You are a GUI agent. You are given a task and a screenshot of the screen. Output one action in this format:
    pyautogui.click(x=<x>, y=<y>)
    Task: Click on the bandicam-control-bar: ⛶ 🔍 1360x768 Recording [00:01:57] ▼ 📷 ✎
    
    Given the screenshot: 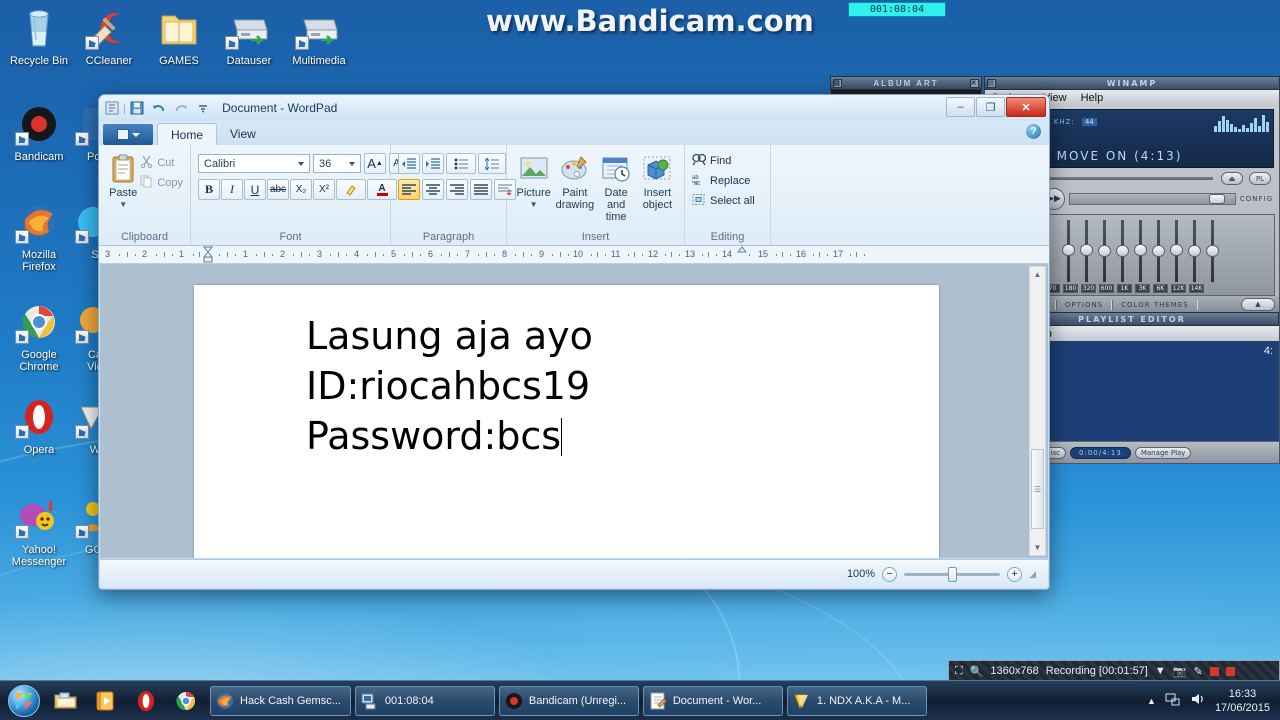 What is the action you would take?
    pyautogui.click(x=1114, y=671)
    